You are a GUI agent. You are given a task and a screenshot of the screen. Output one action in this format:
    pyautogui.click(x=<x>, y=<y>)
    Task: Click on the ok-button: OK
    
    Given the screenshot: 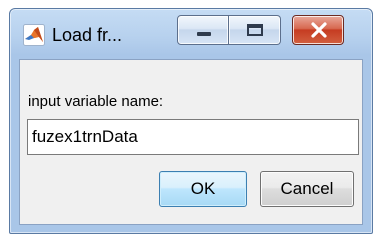 What is the action you would take?
    pyautogui.click(x=203, y=189)
    